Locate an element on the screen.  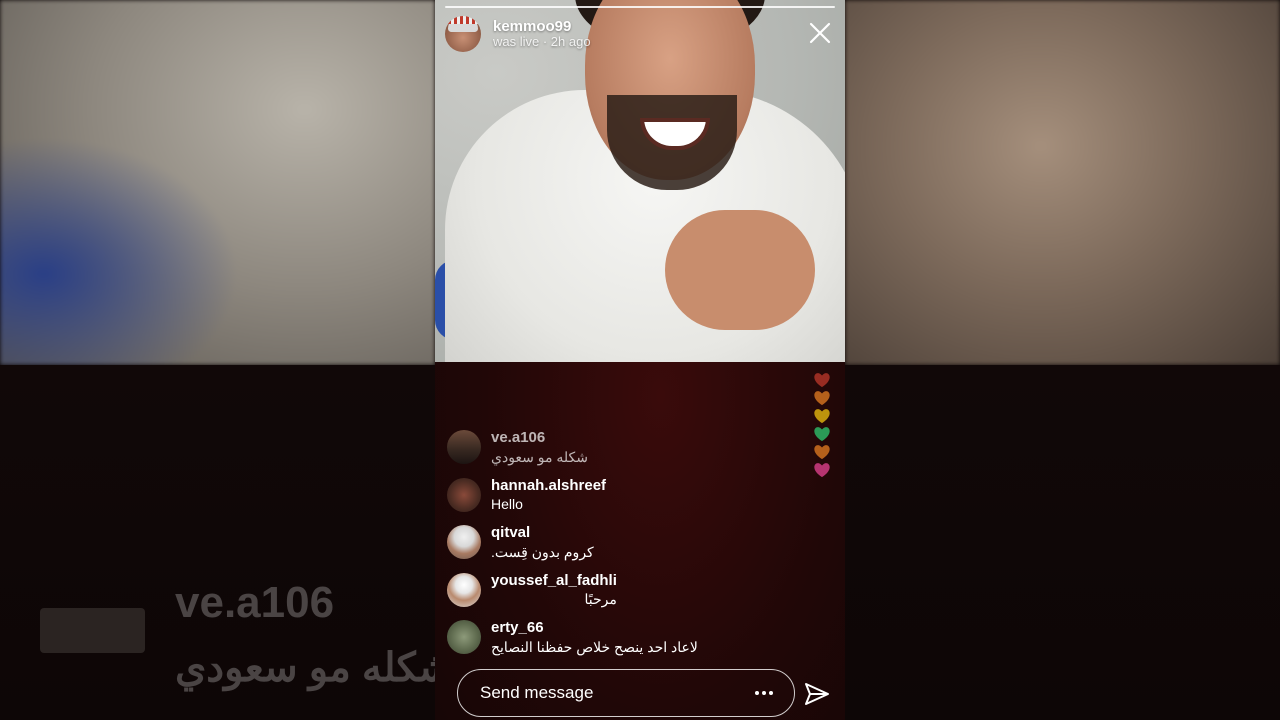
list-item: hannah.alshreef Hello is located at coordinates (640, 500).